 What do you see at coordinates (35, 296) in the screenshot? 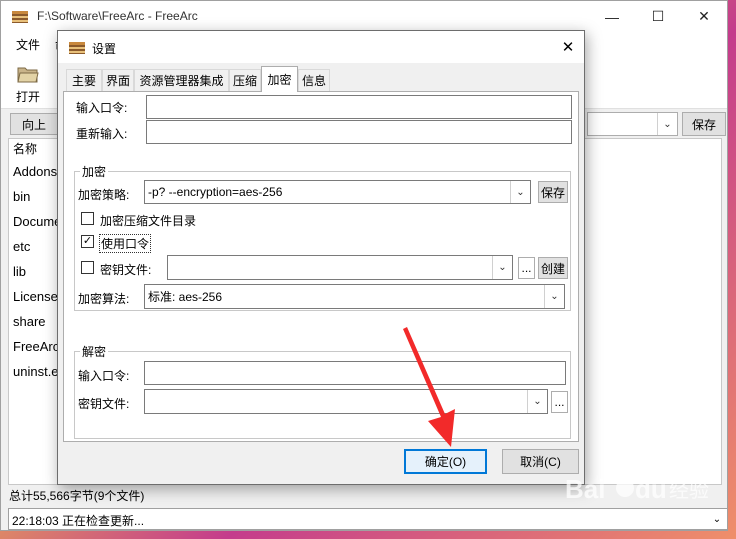
I see `list-item: License` at bounding box center [35, 296].